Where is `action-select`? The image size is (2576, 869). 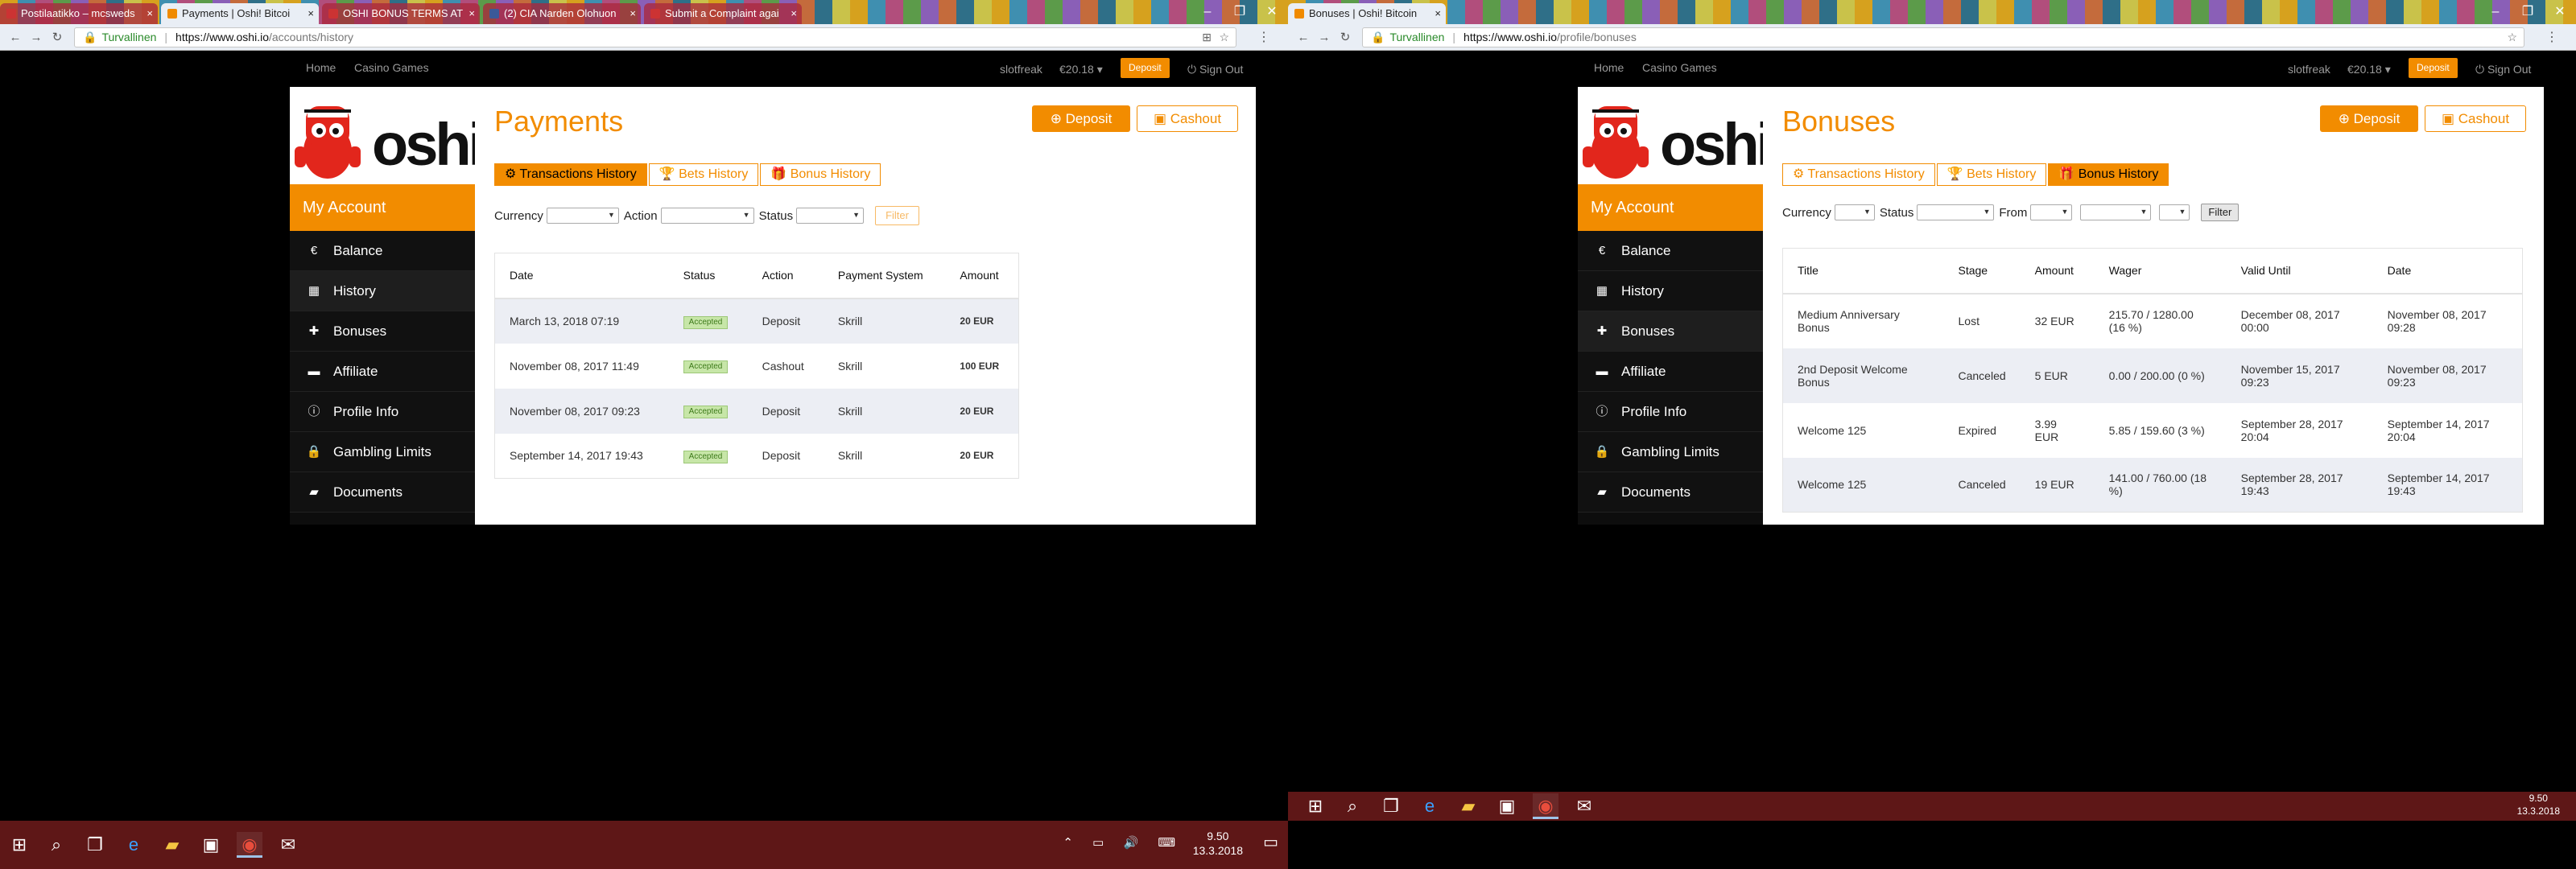 action-select is located at coordinates (707, 216).